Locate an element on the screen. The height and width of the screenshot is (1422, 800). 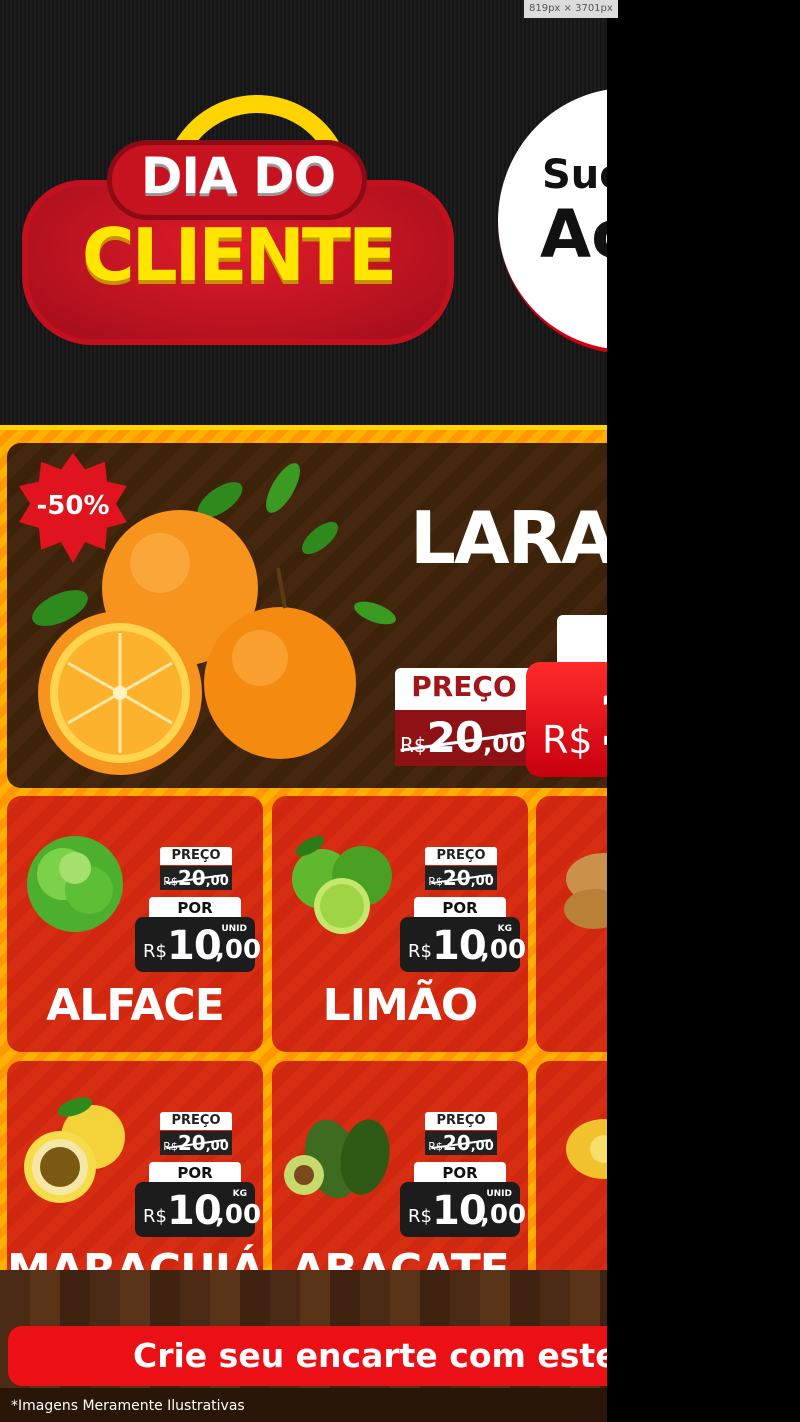
lettuce-icon is located at coordinates (75, 884).